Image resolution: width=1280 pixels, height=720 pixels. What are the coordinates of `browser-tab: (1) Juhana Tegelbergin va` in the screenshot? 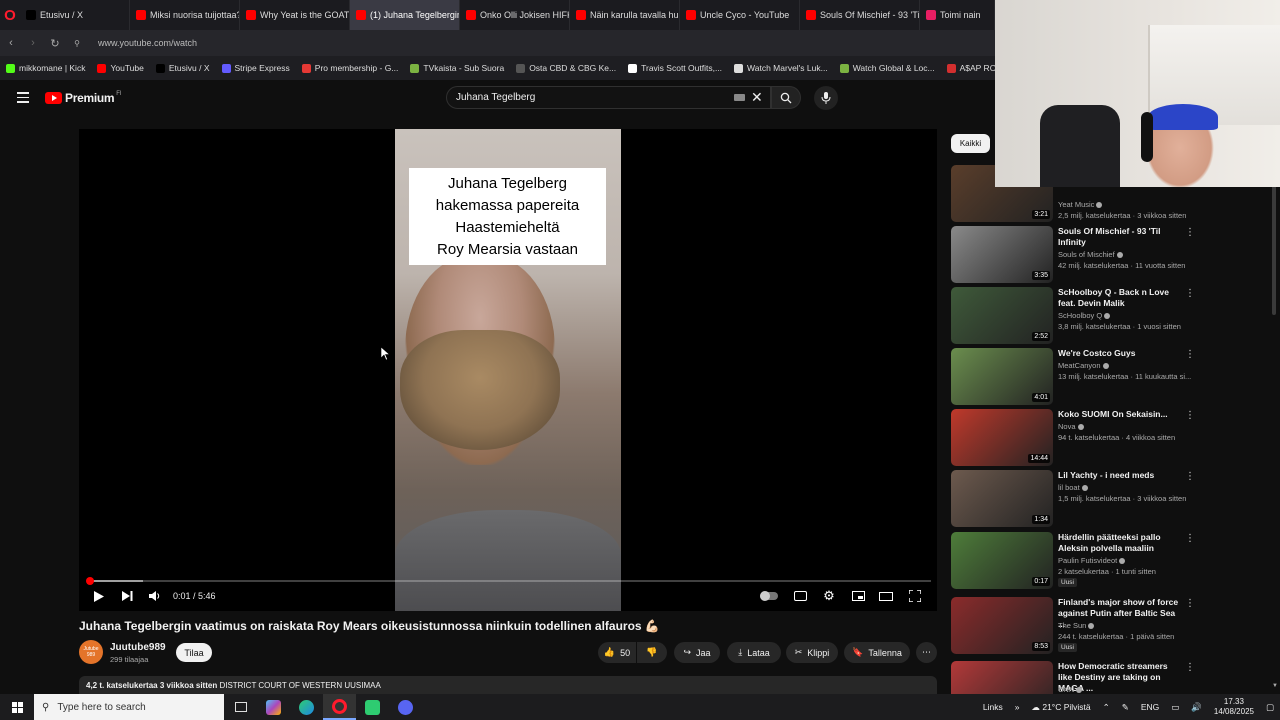 It's located at (405, 15).